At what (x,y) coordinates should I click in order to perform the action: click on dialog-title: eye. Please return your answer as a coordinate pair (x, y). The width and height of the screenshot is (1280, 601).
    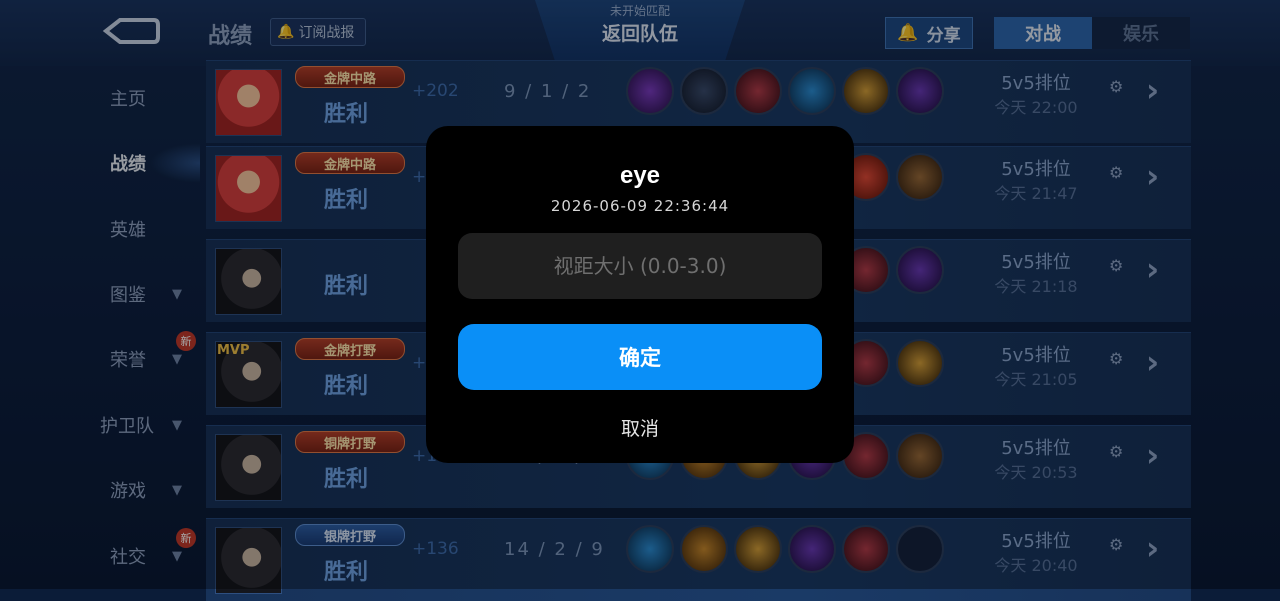
    Looking at the image, I should click on (640, 175).